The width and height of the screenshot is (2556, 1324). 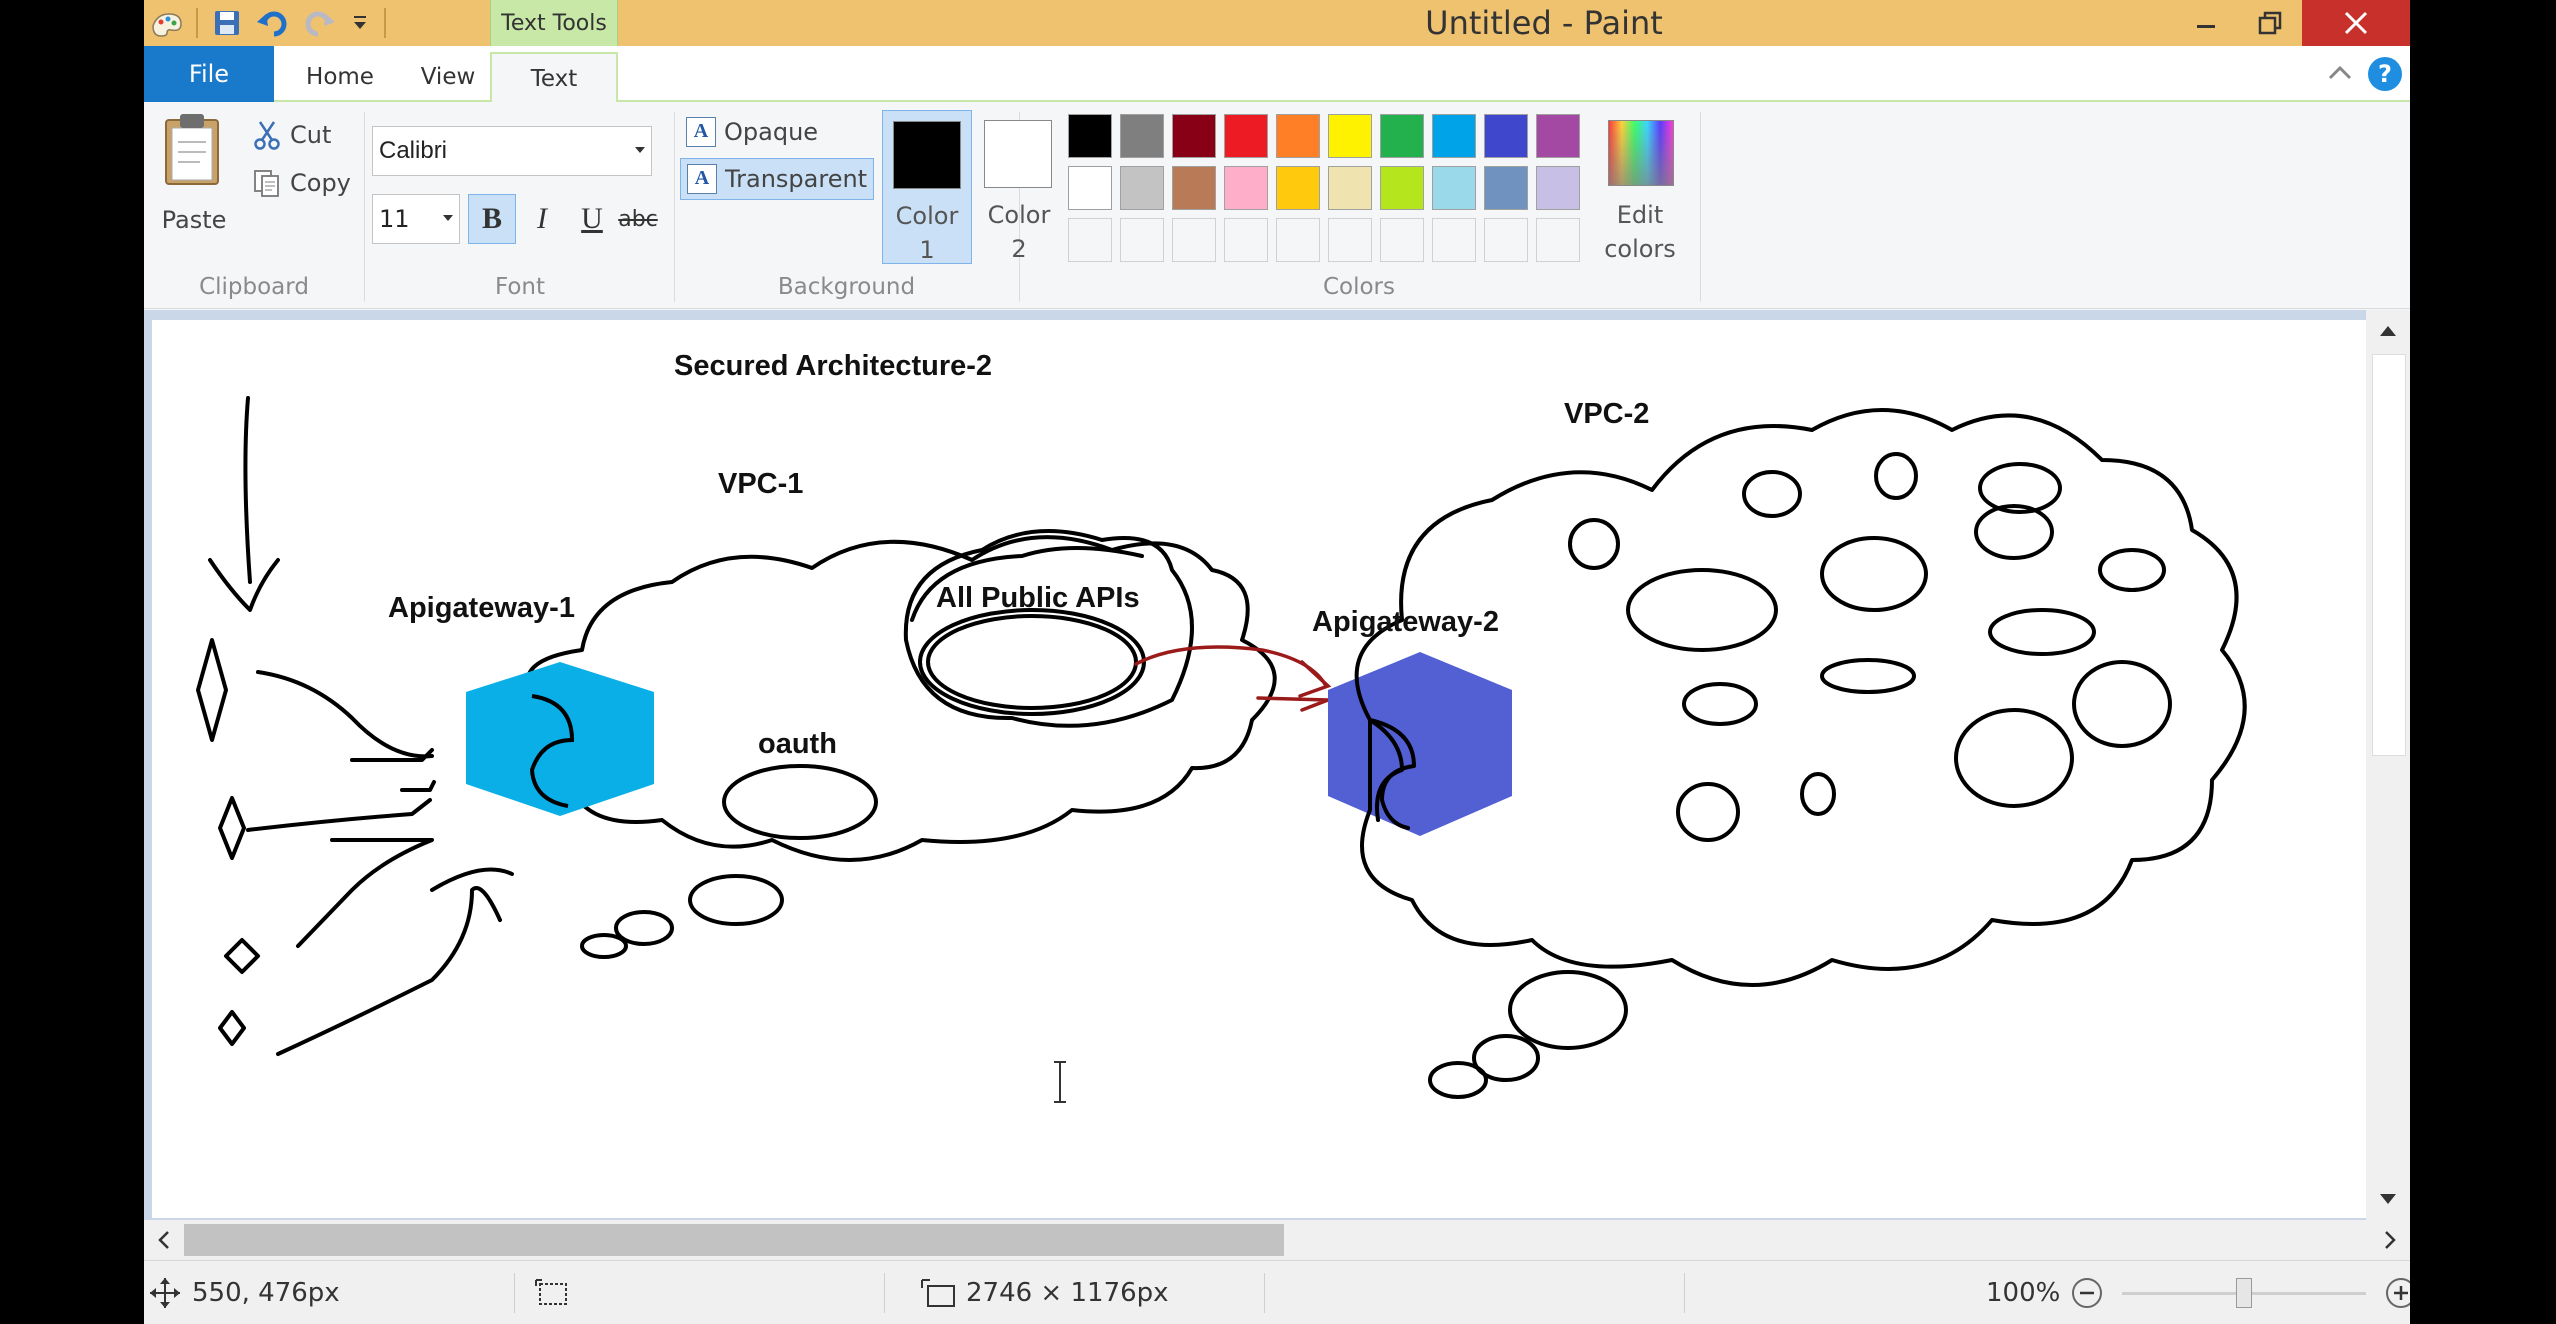 I want to click on tab-home: Home, so click(x=340, y=77).